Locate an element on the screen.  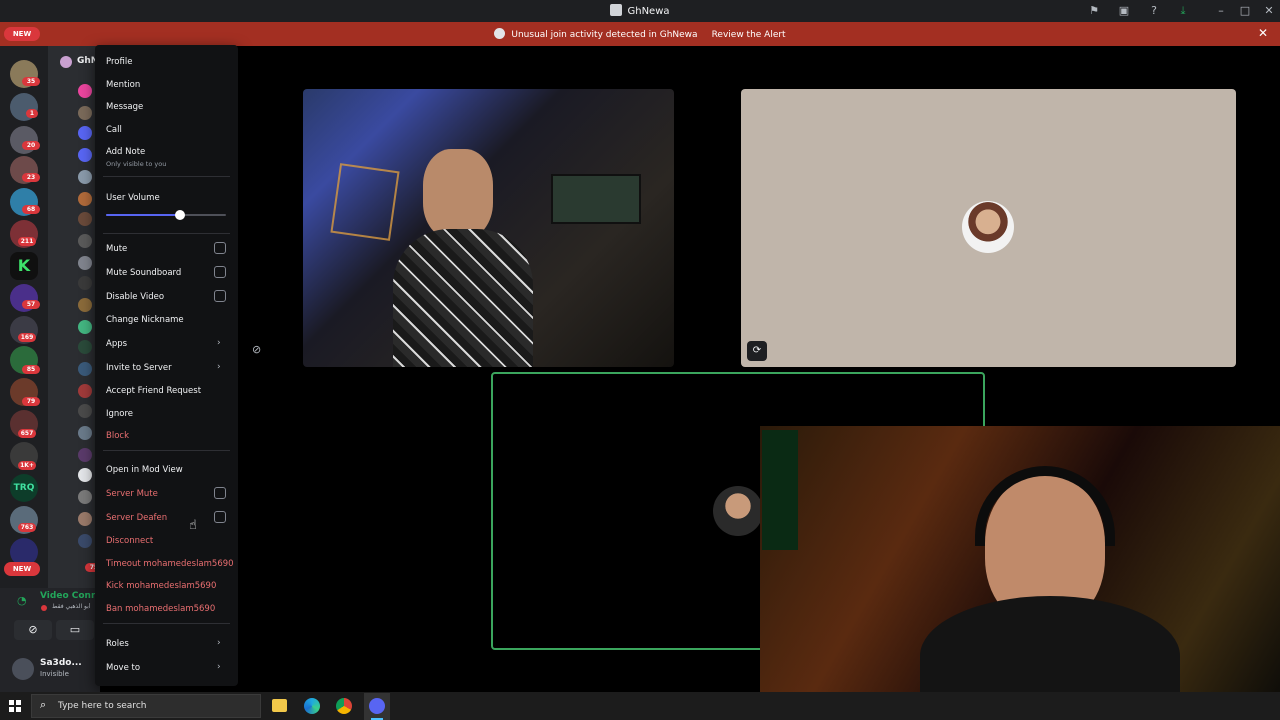
minimize-icon: – is located at coordinates (1221, 11).